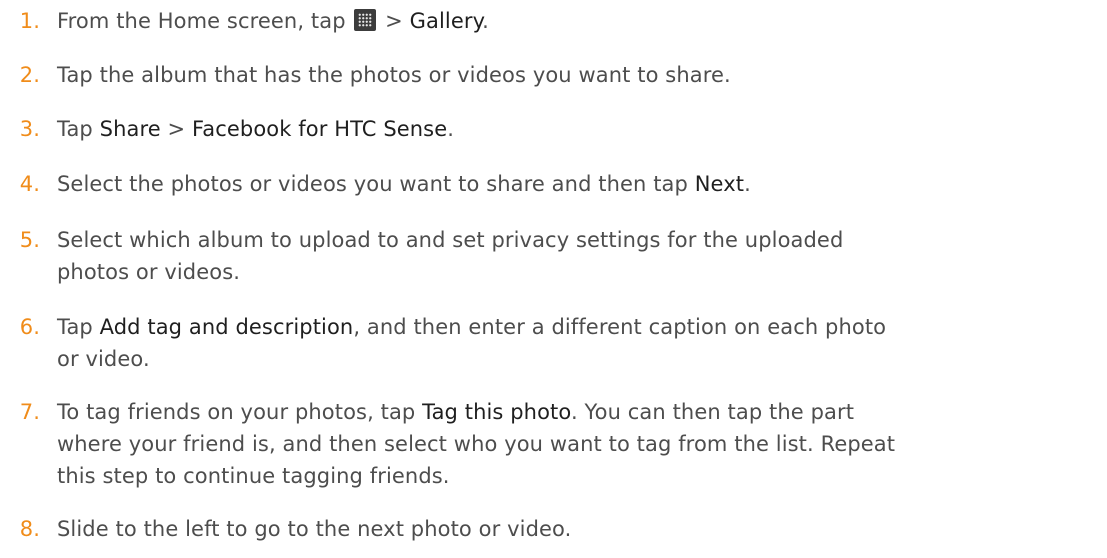  What do you see at coordinates (320, 129) in the screenshot?
I see `ui-label: Facebook for HTC Sense` at bounding box center [320, 129].